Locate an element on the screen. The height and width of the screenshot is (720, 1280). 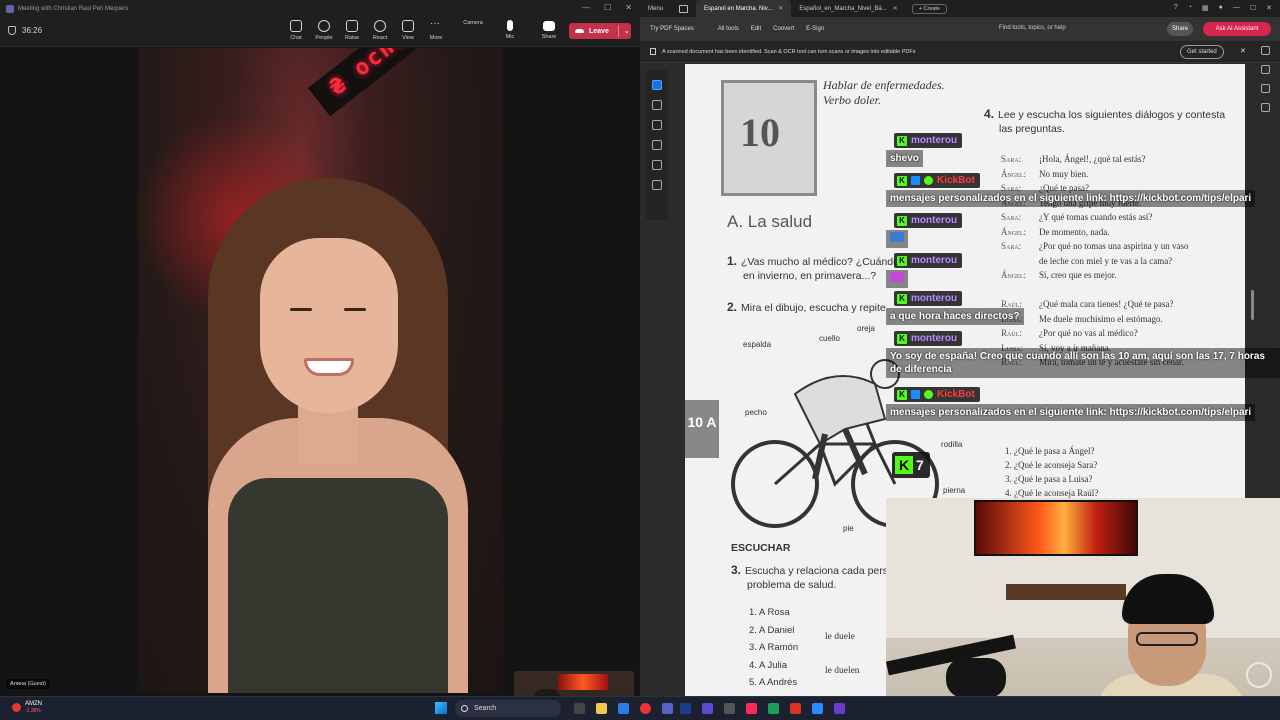
chat-username: monterou is located at coordinates (934, 140).